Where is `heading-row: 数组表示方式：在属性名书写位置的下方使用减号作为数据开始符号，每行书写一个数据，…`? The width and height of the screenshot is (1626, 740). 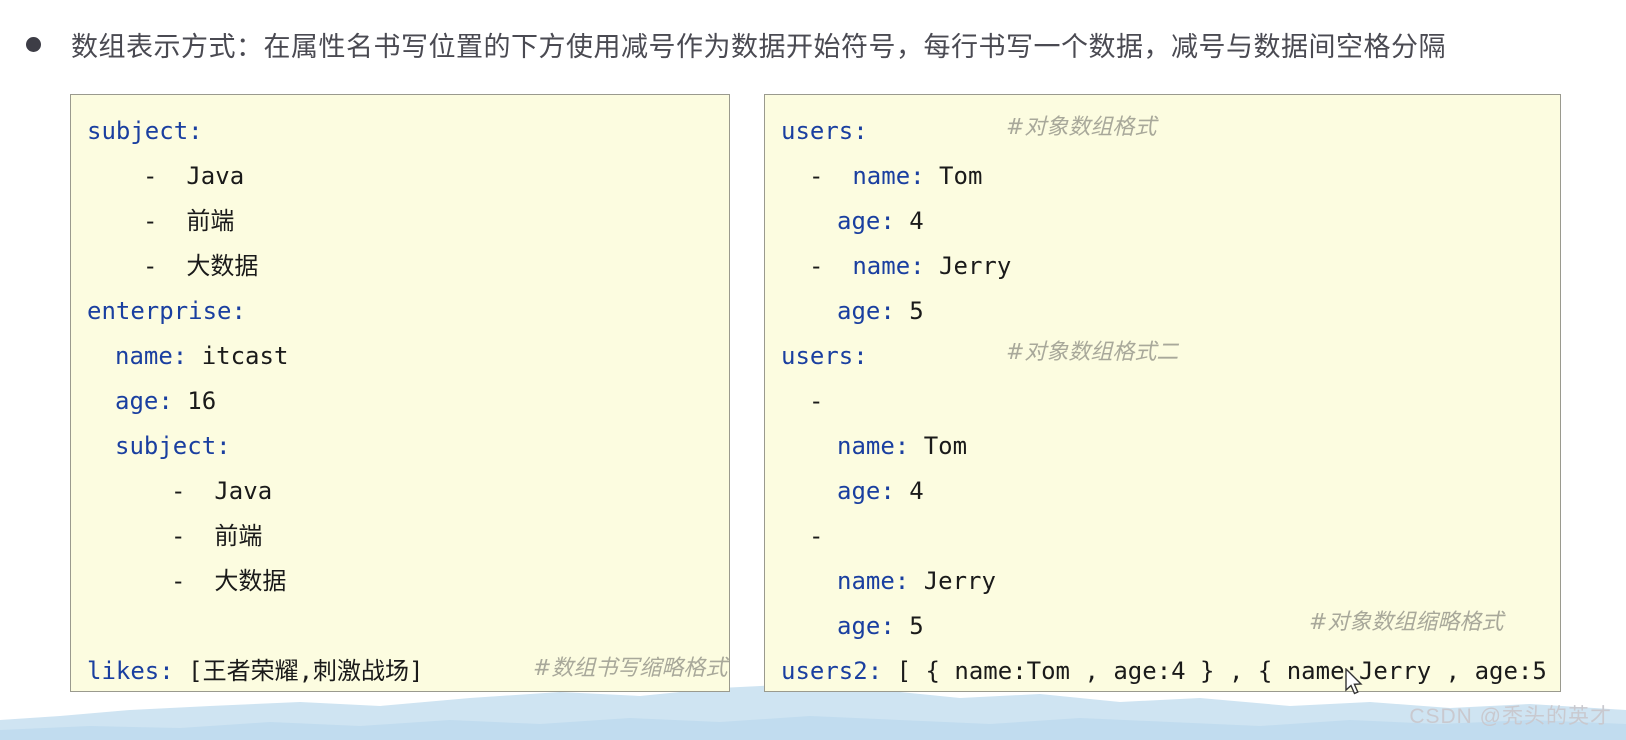 heading-row: 数组表示方式：在属性名书写位置的下方使用减号作为数据开始符号，每行书写一个数据，… is located at coordinates (813, 44).